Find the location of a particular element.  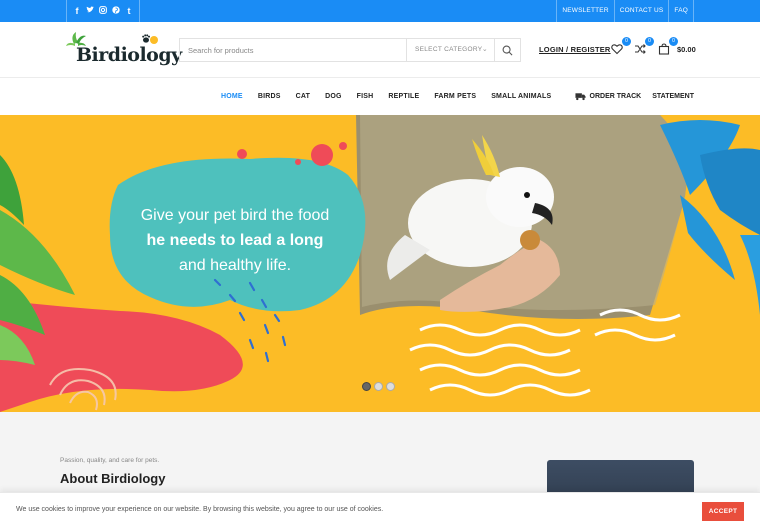

category-select-label: SELECT CATEGORY is located at coordinates (449, 49).